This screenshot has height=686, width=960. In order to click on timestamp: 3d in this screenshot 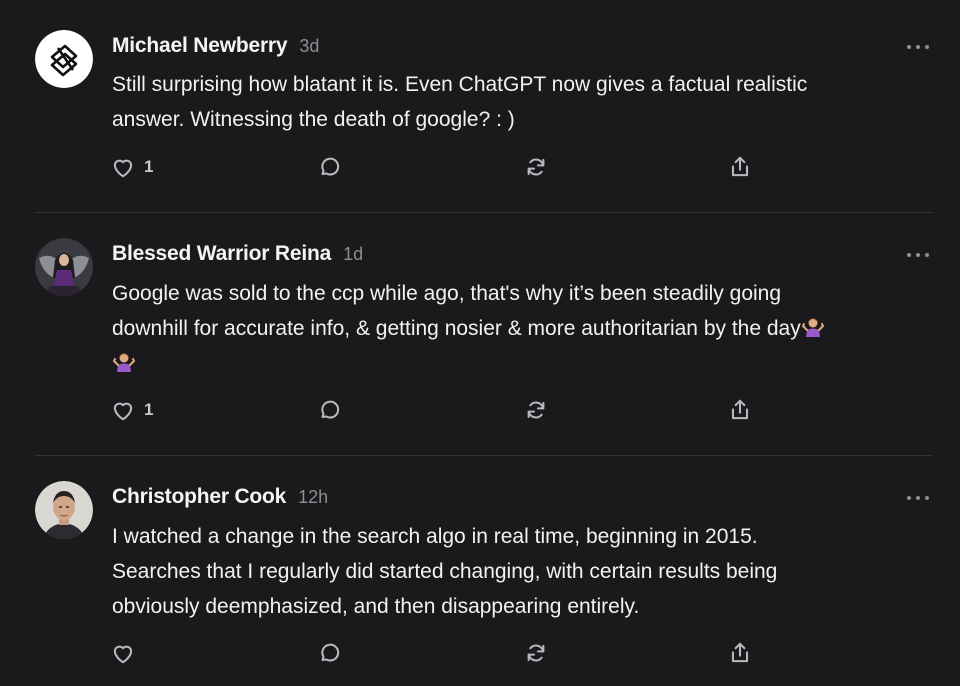, I will do `click(309, 46)`.